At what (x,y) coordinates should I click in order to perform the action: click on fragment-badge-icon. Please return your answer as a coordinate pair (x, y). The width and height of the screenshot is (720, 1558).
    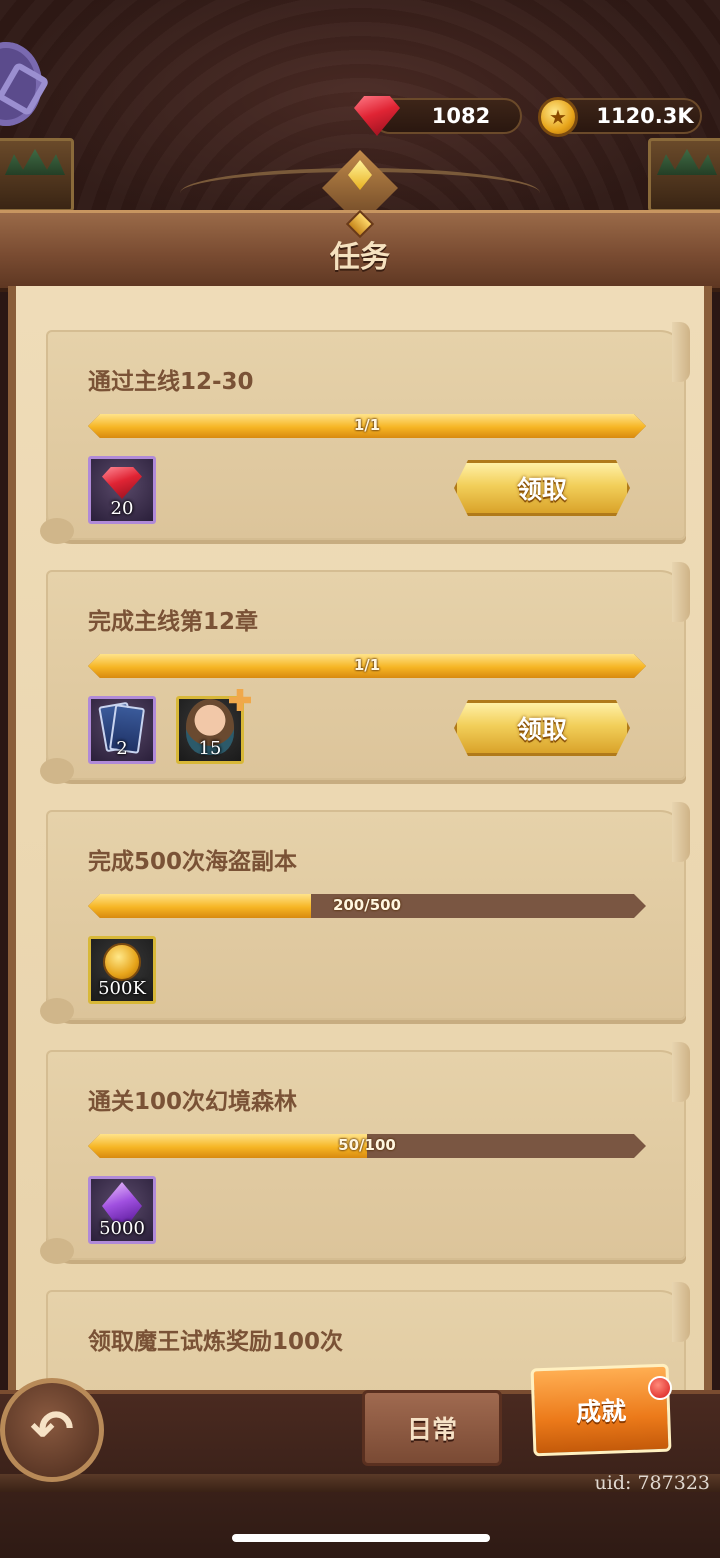
    Looking at the image, I should click on (240, 700).